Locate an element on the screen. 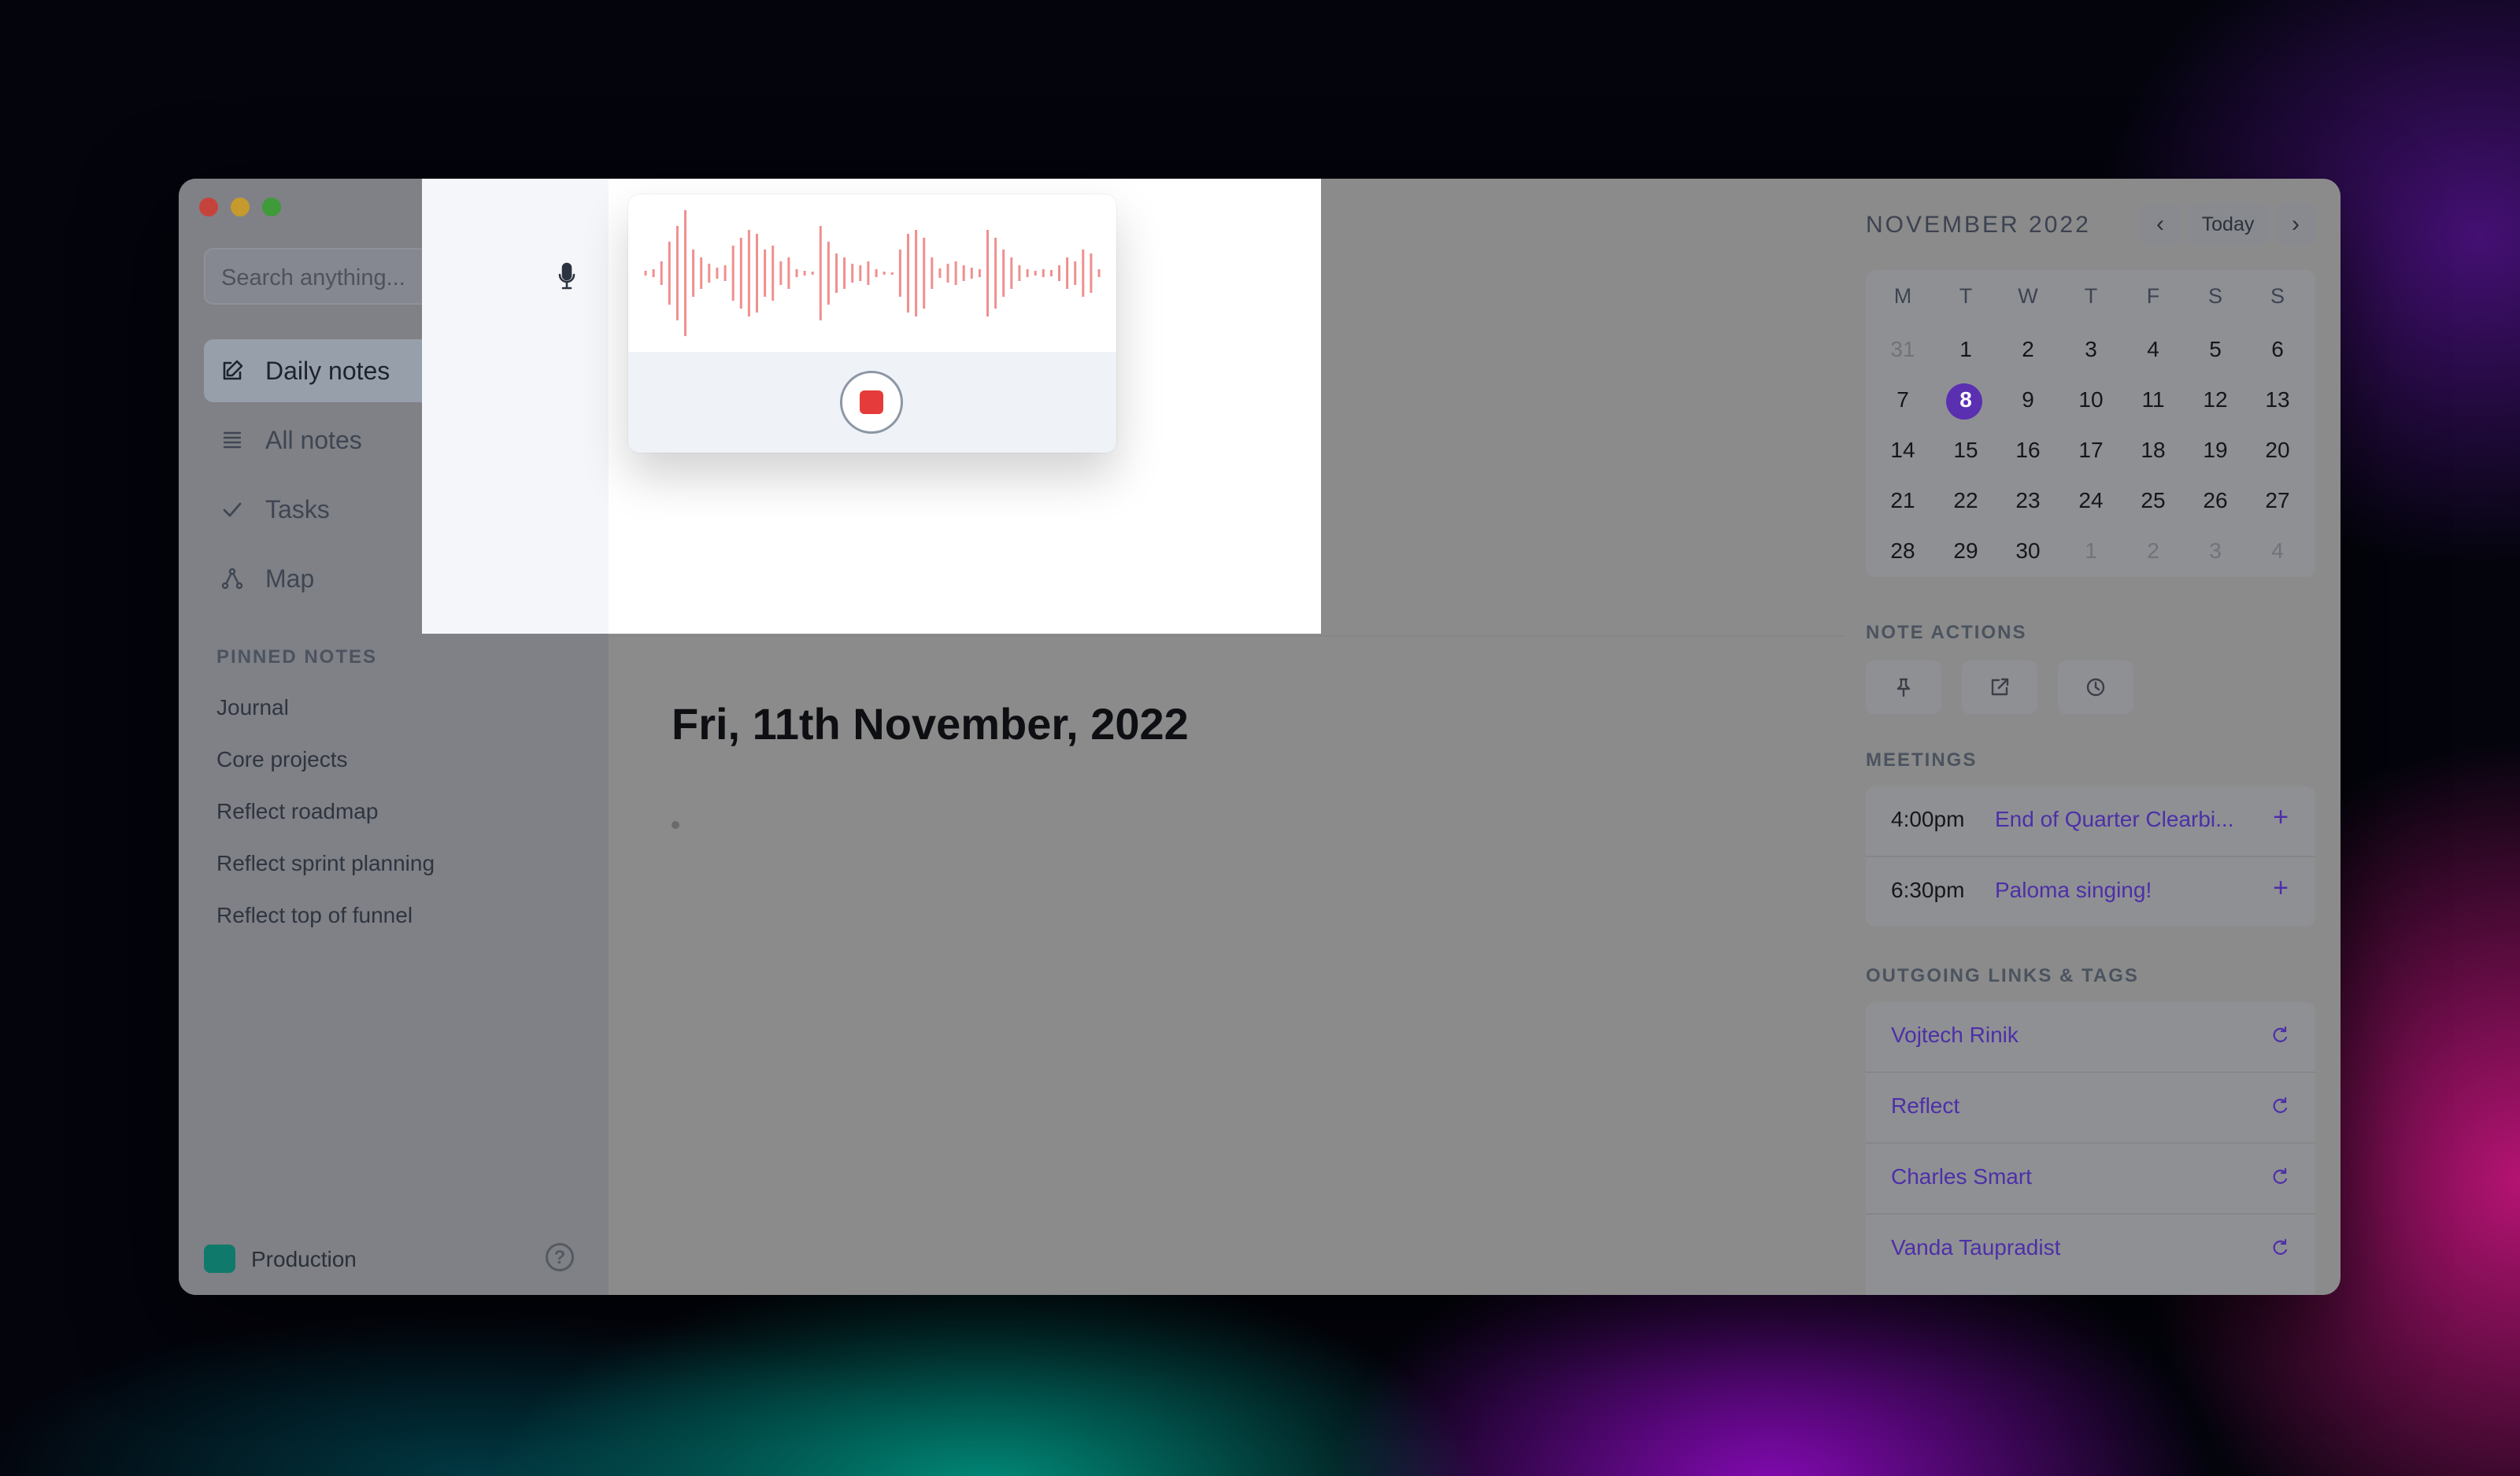  calendar-day: 29 is located at coordinates (1966, 551).